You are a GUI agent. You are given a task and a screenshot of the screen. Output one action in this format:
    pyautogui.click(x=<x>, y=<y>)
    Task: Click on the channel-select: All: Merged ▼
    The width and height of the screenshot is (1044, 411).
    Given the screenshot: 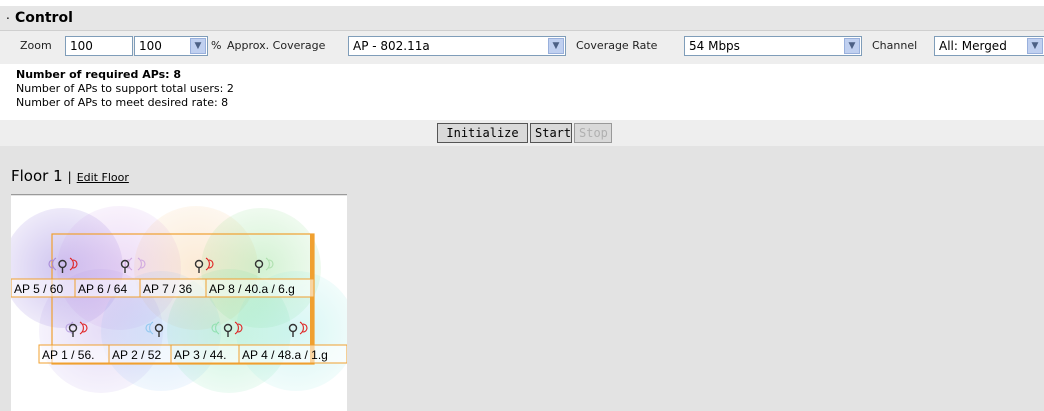 What is the action you would take?
    pyautogui.click(x=989, y=46)
    